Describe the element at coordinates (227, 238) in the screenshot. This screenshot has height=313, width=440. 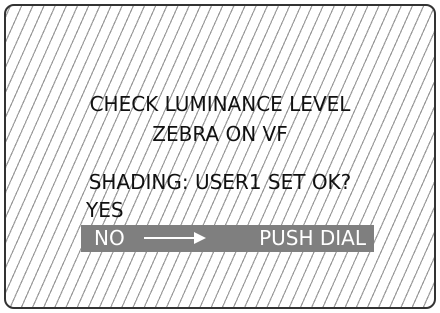
I see `option-no-selected: NO PUSH DIAL` at that location.